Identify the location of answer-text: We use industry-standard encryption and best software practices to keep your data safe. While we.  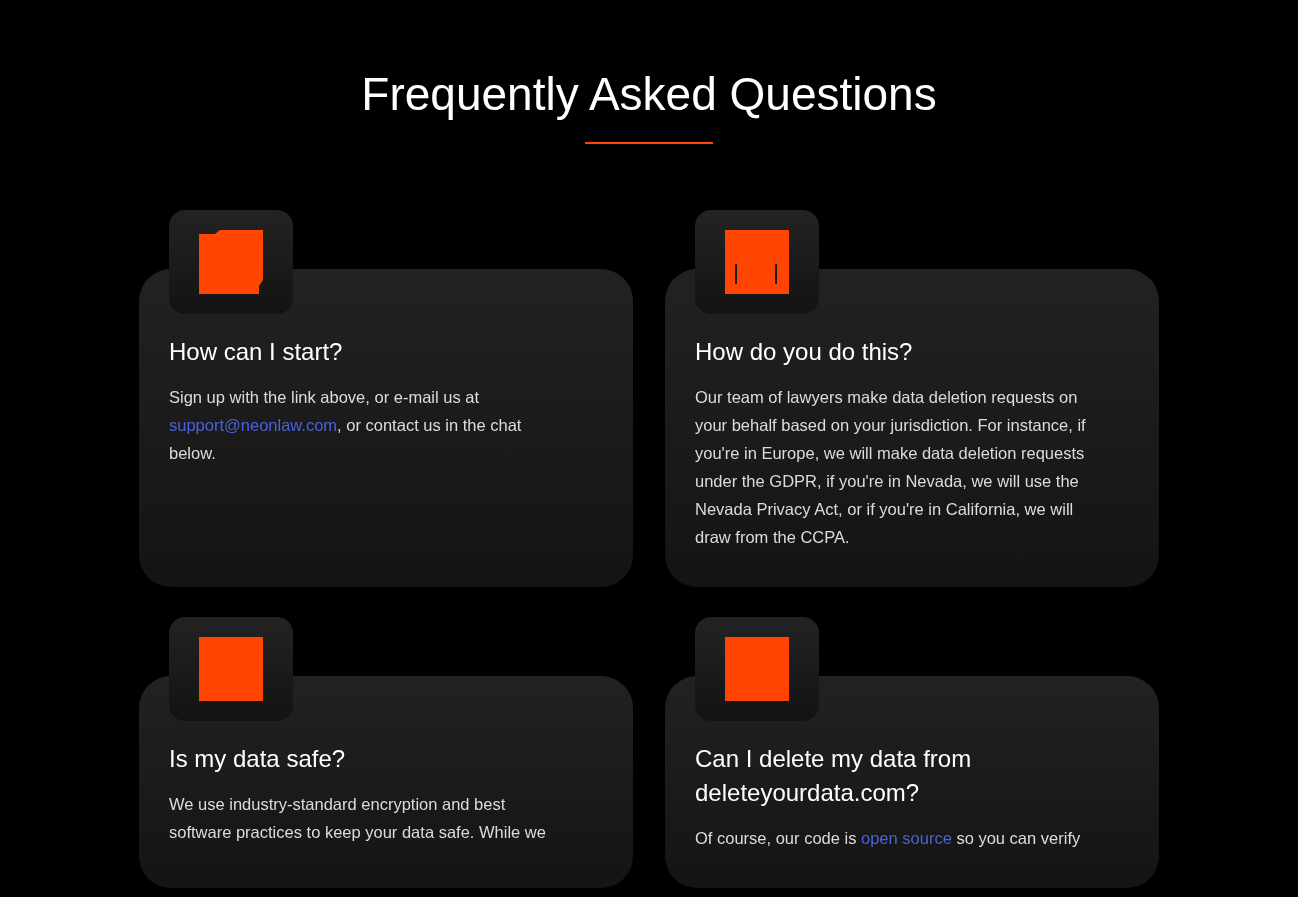
(358, 818).